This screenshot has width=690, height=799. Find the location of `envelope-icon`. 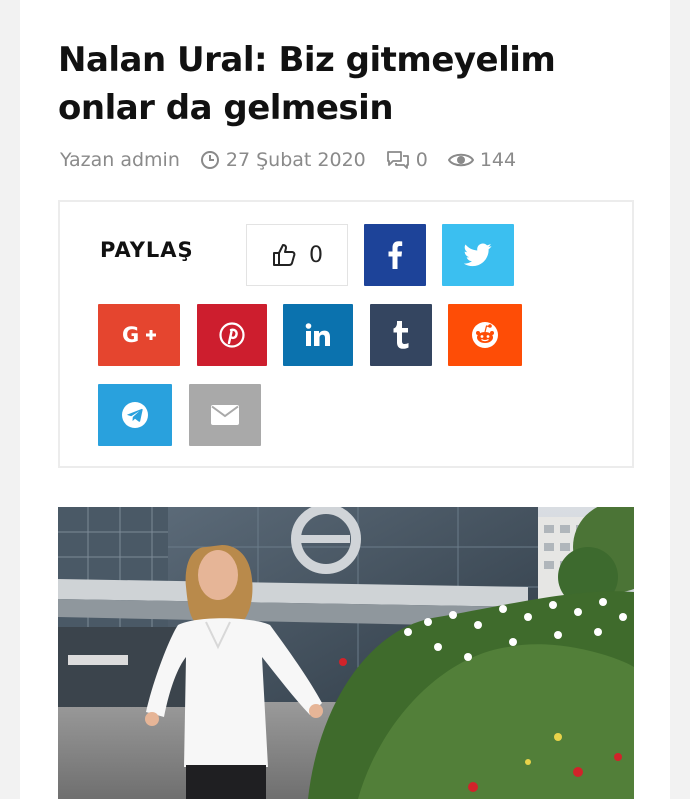

envelope-icon is located at coordinates (225, 415).